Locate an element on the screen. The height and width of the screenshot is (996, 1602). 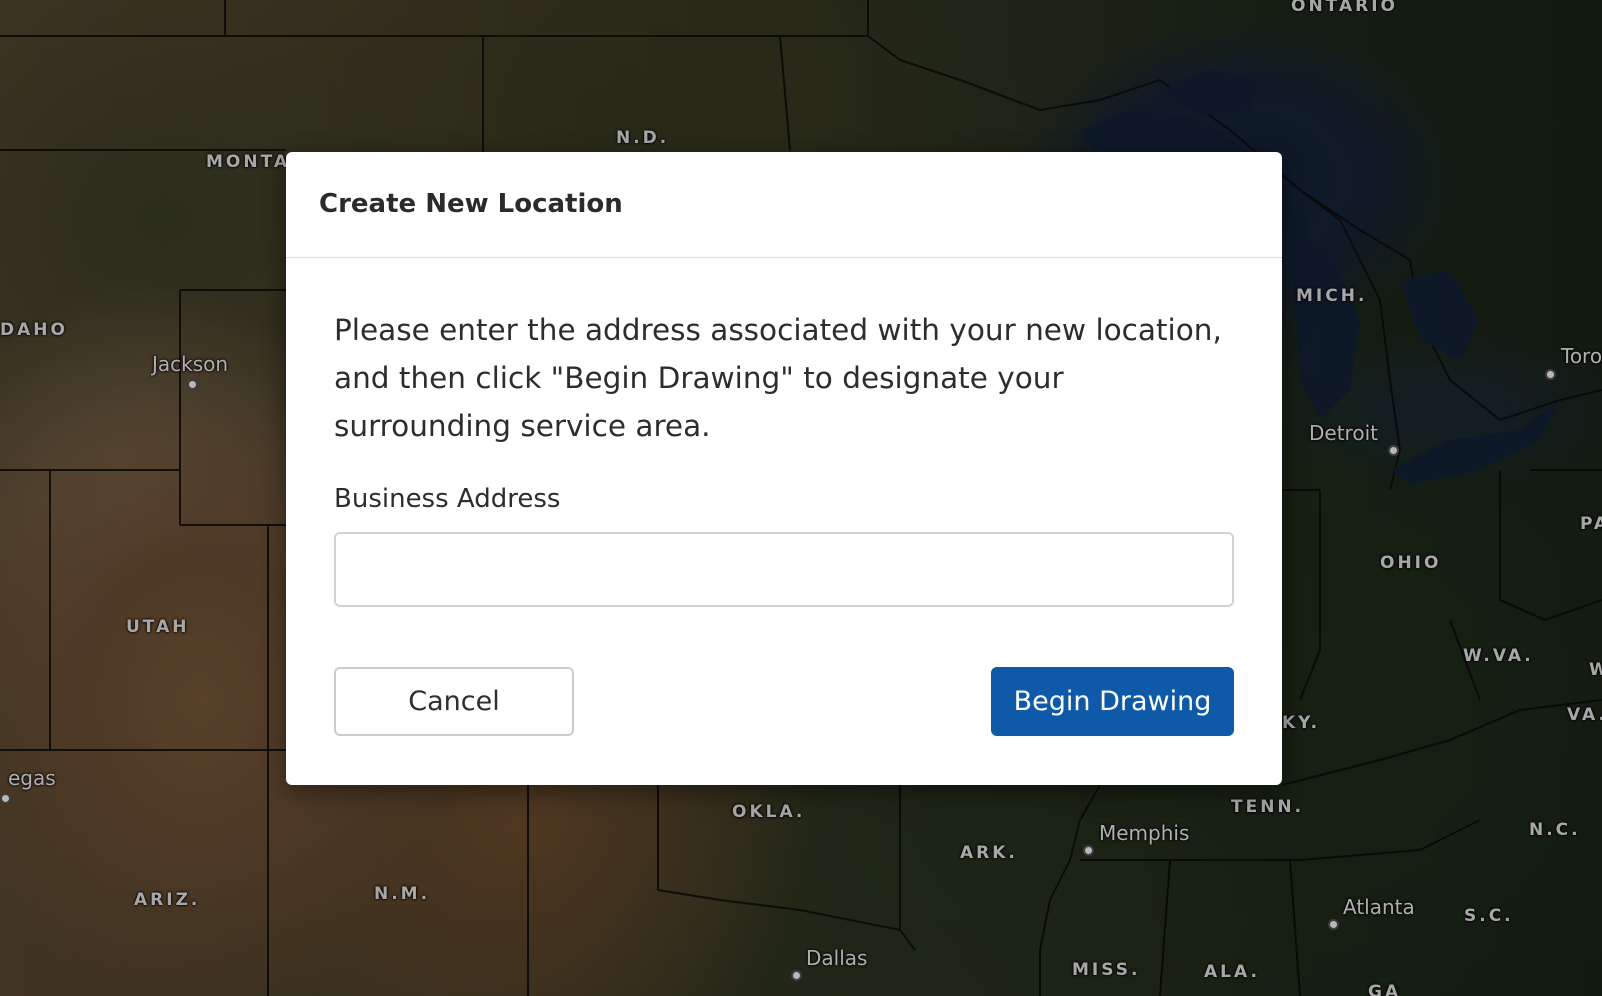
business-address-label: Business Address is located at coordinates (447, 499).